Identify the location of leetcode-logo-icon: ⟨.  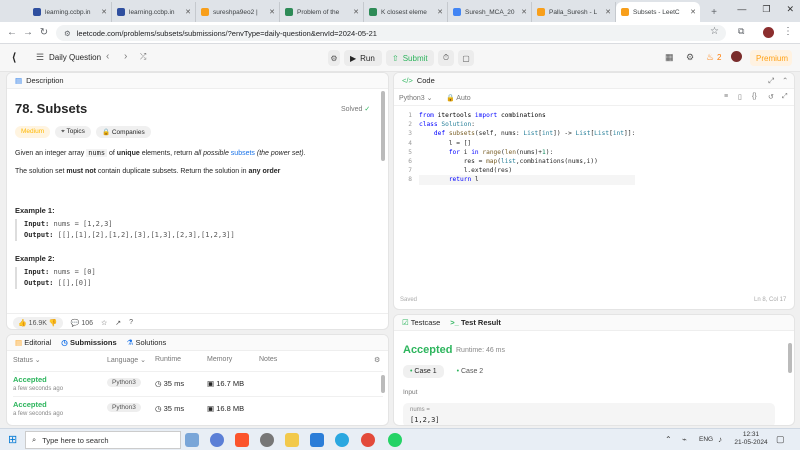
(14, 57).